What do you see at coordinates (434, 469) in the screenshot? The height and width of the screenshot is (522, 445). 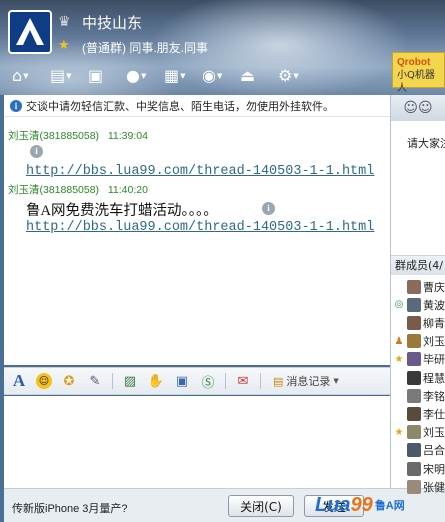 I see `member-name: 宋明` at bounding box center [434, 469].